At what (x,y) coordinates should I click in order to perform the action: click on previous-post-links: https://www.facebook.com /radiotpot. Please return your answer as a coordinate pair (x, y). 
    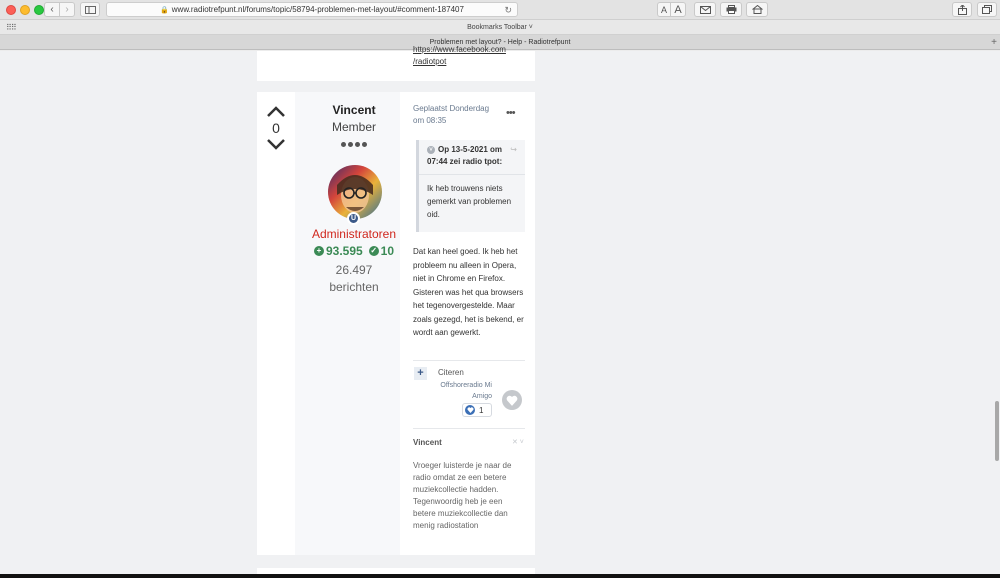
    Looking at the image, I should click on (459, 56).